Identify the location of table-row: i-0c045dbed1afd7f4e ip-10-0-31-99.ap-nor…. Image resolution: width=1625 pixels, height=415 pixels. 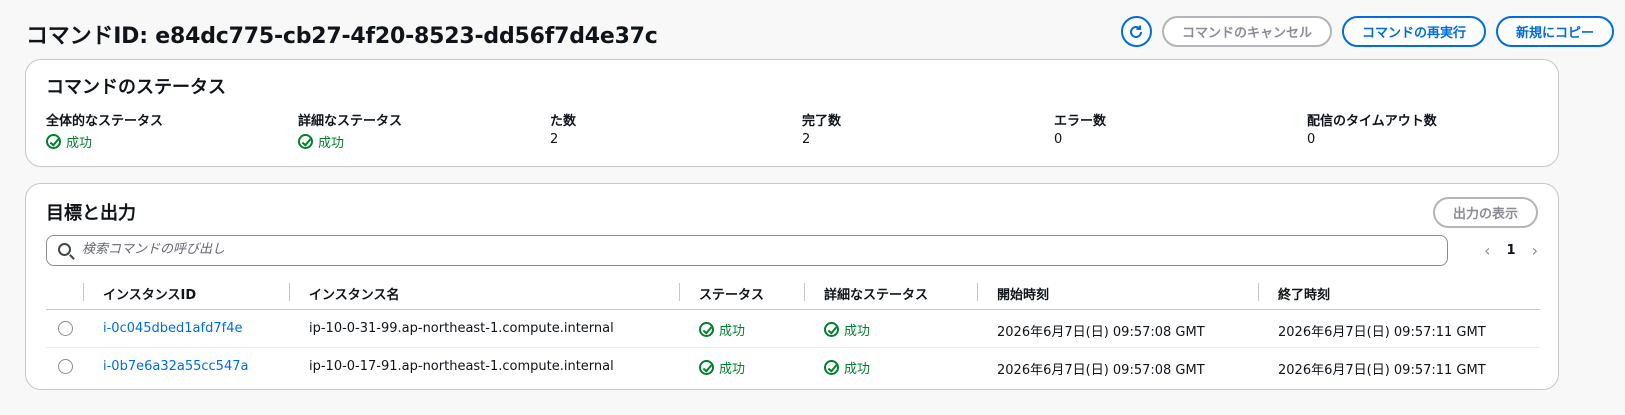
(793, 329).